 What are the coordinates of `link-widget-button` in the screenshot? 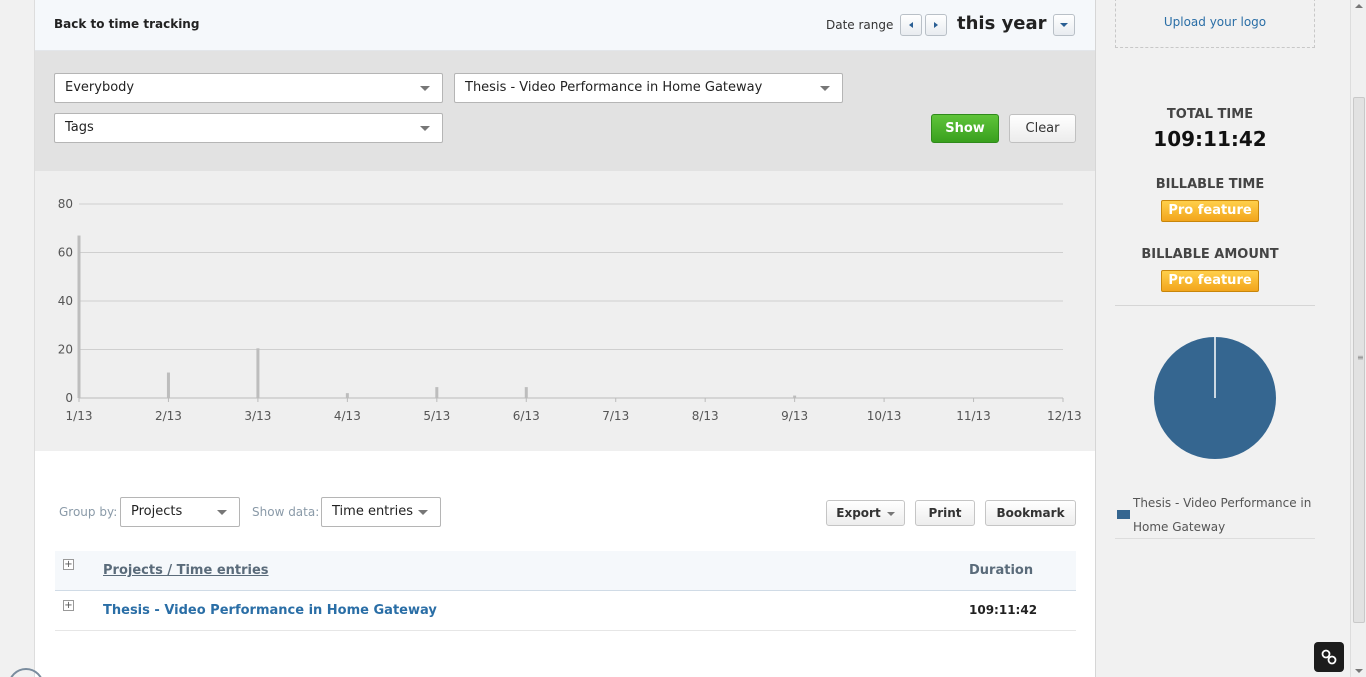 It's located at (1329, 657).